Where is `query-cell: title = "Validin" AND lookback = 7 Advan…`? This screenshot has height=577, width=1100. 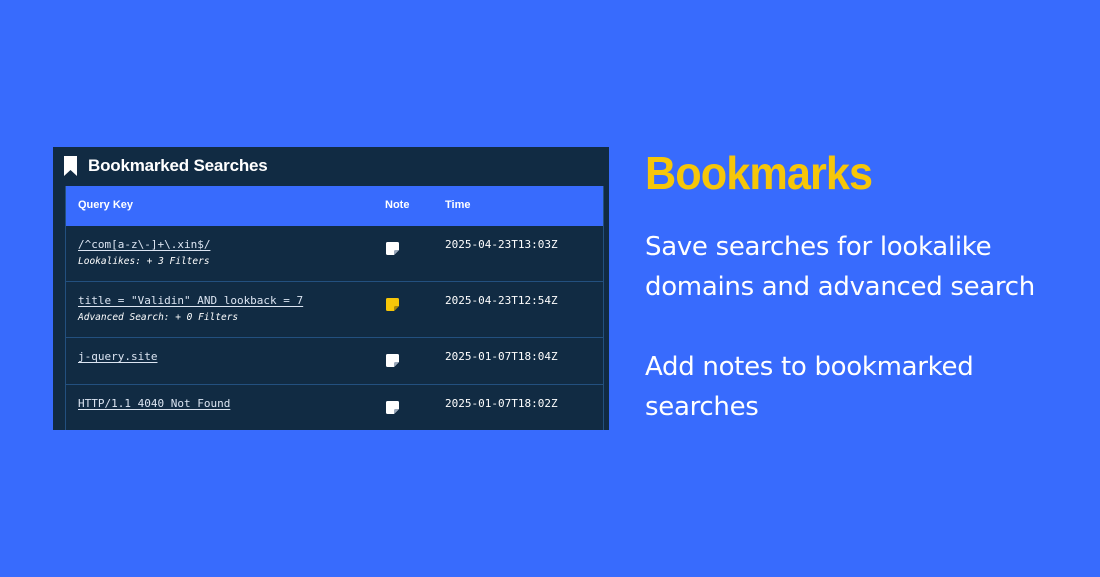 query-cell: title = "Validin" AND lookback = 7 Advan… is located at coordinates (190, 308).